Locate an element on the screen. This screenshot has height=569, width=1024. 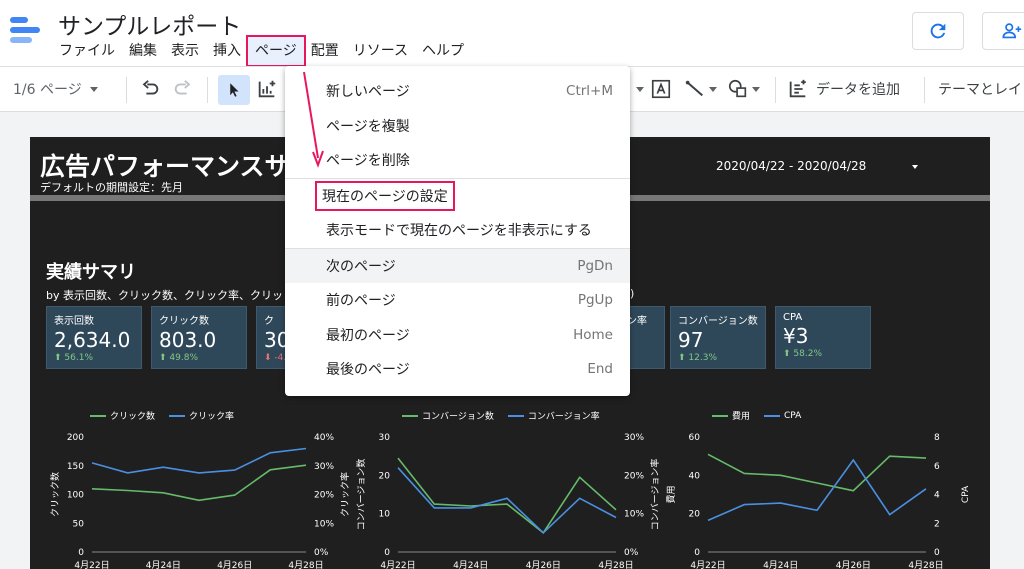
dropdown-caret is located at coordinates (640, 89).